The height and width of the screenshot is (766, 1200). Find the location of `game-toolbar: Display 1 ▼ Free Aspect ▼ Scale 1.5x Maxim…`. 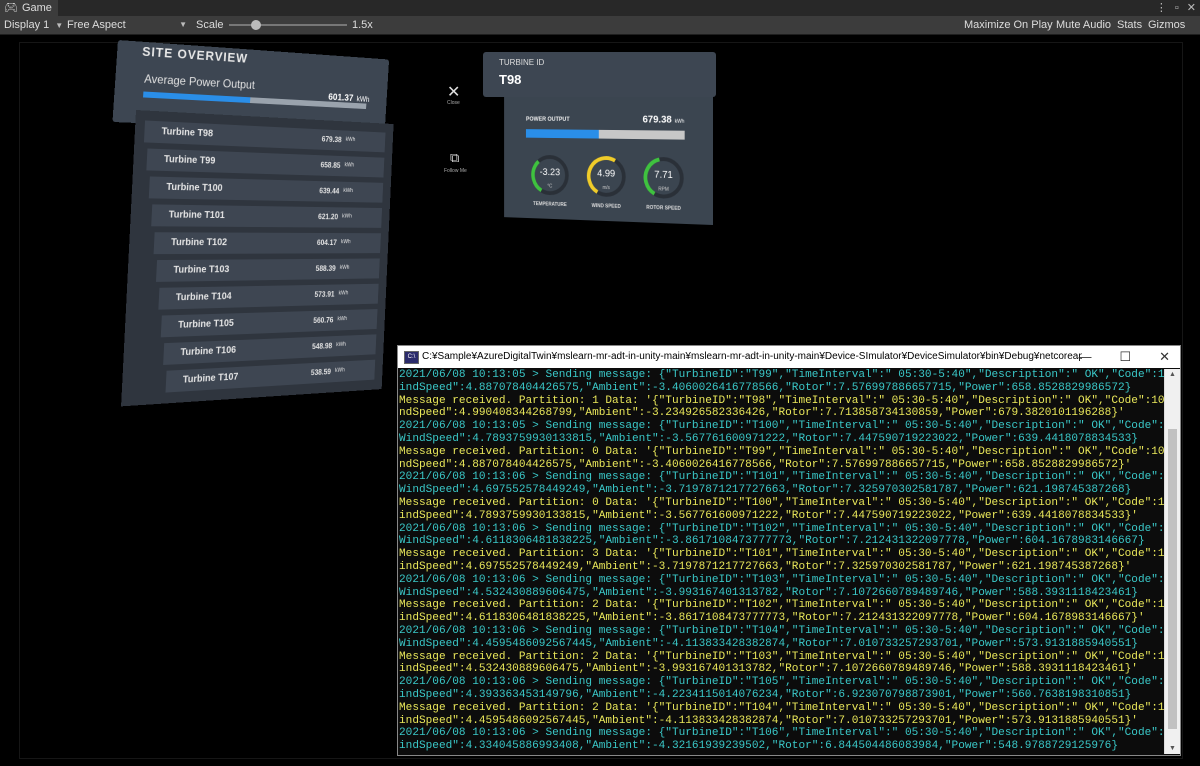

game-toolbar: Display 1 ▼ Free Aspect ▼ Scale 1.5x Maxim… is located at coordinates (600, 25).